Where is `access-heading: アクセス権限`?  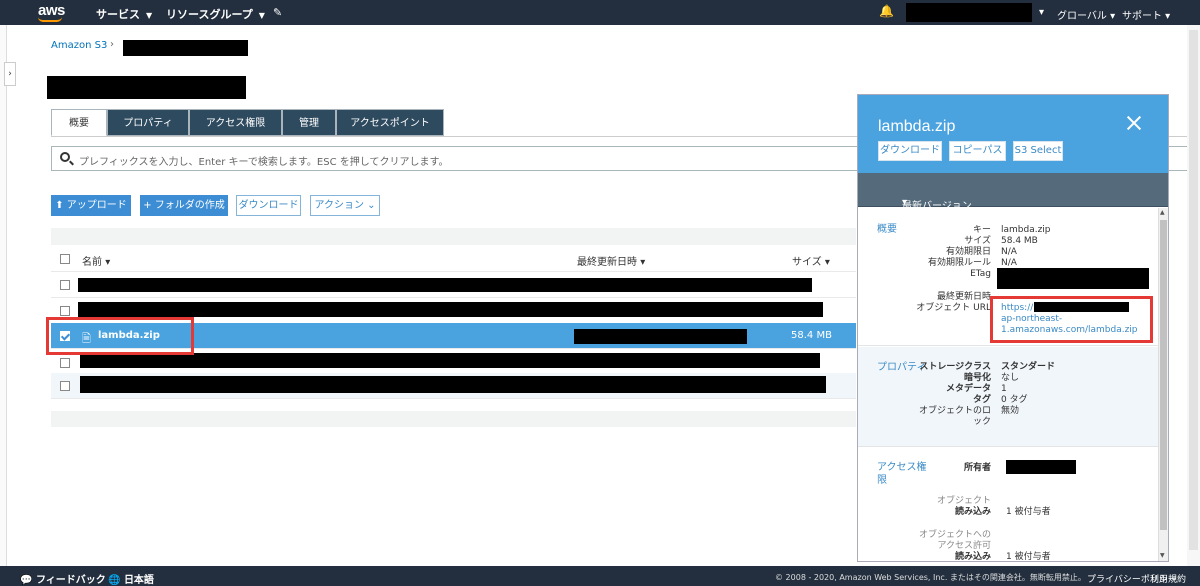
access-heading: アクセス権限 is located at coordinates (902, 474).